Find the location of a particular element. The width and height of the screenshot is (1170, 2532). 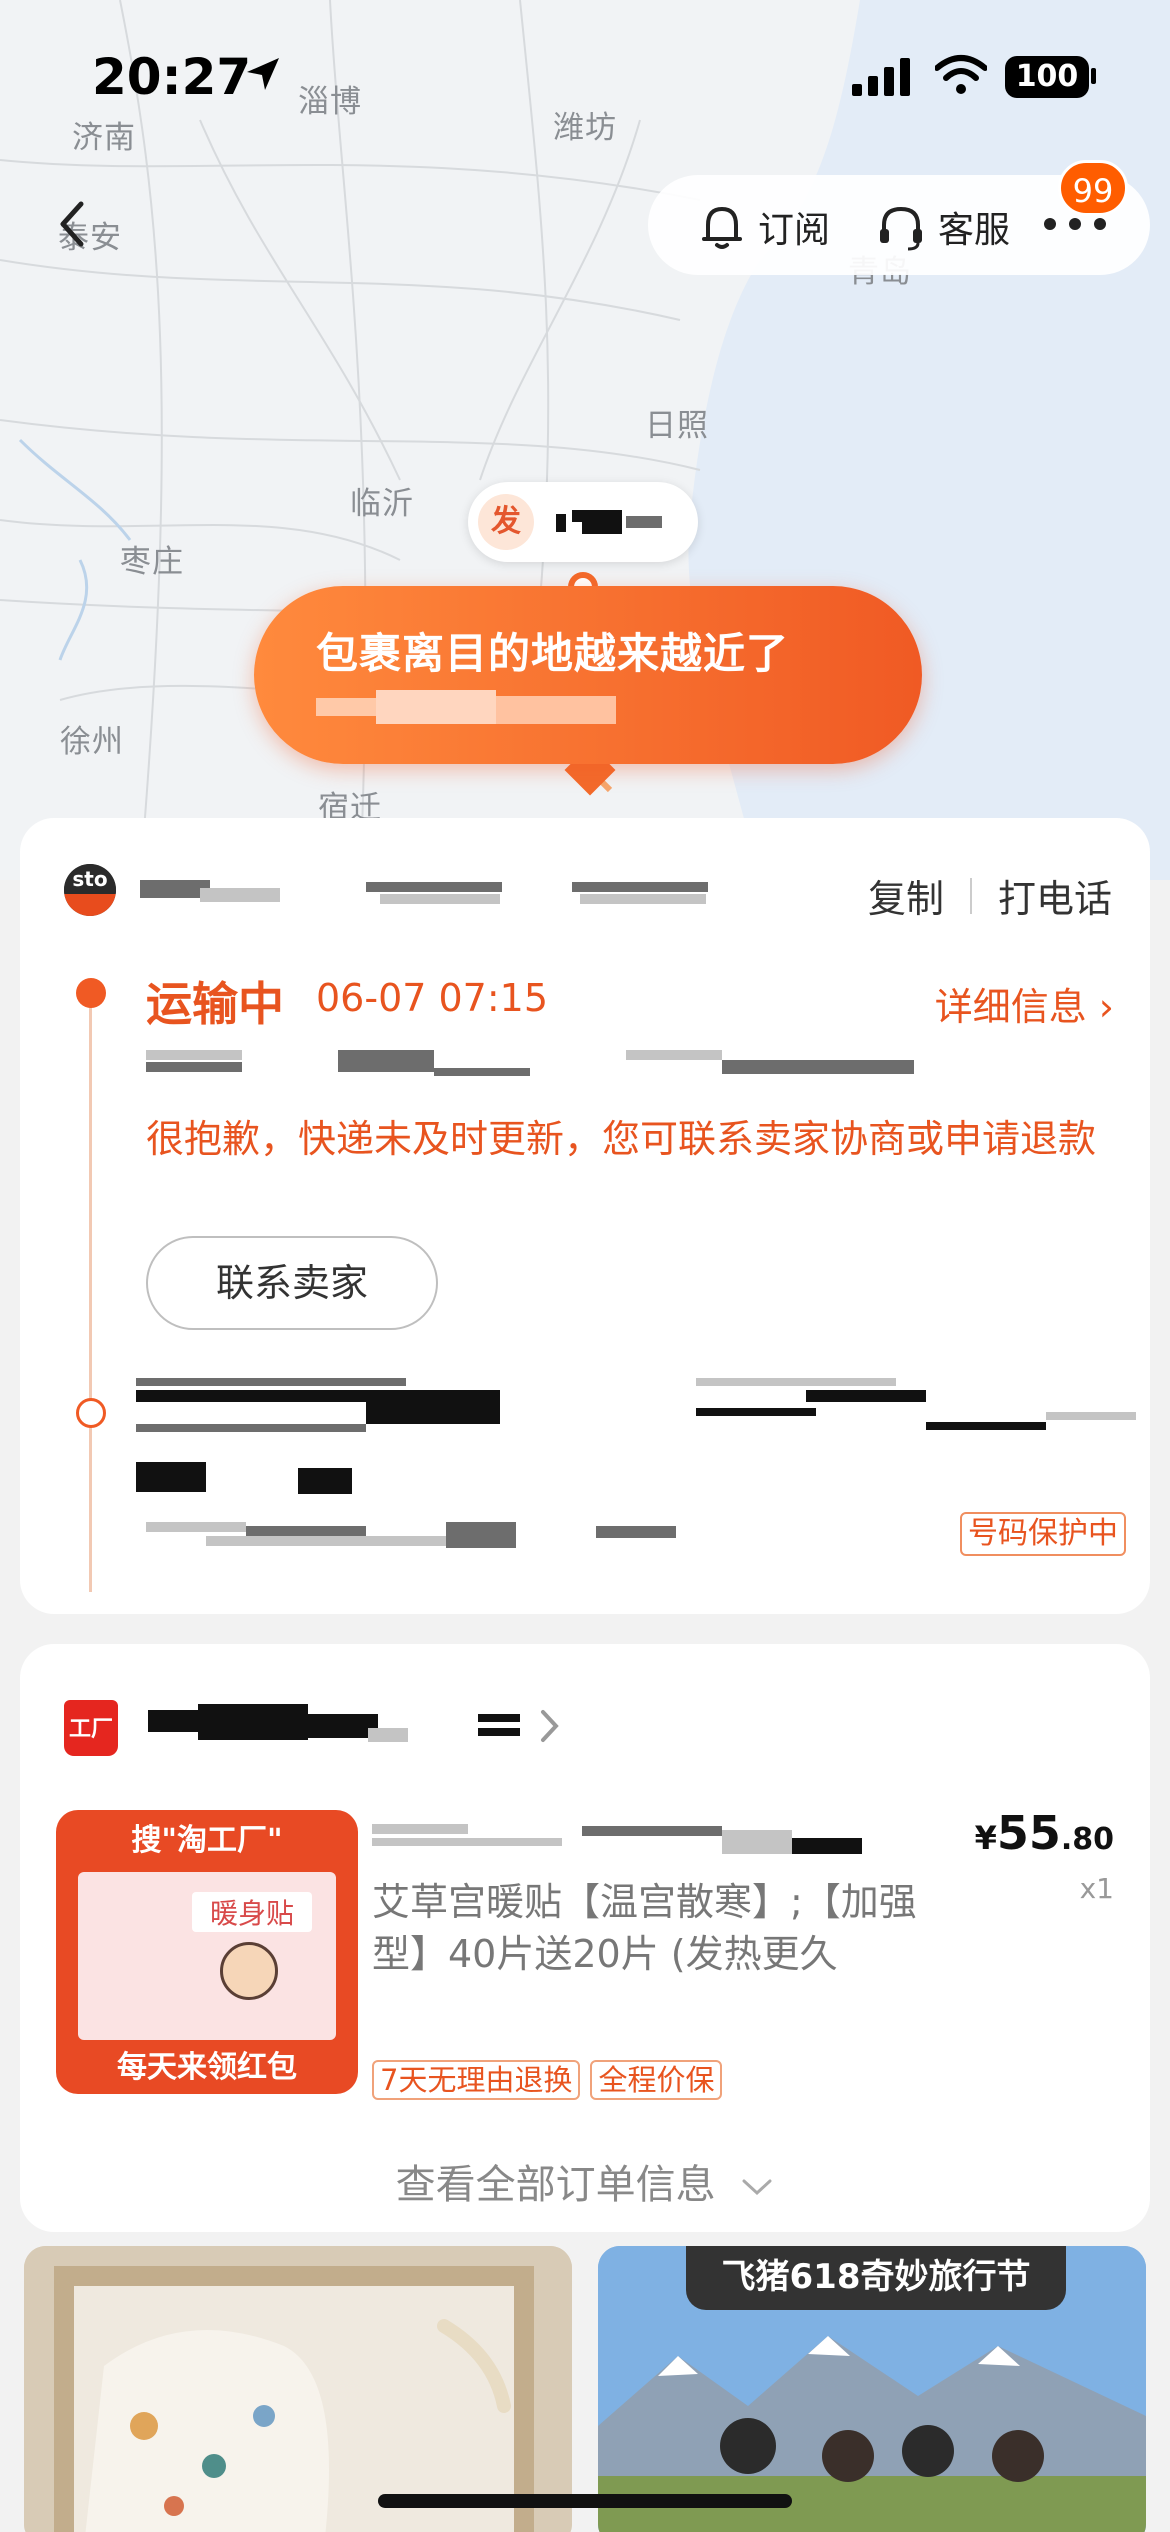

redacted-sender-name is located at coordinates (616, 522).